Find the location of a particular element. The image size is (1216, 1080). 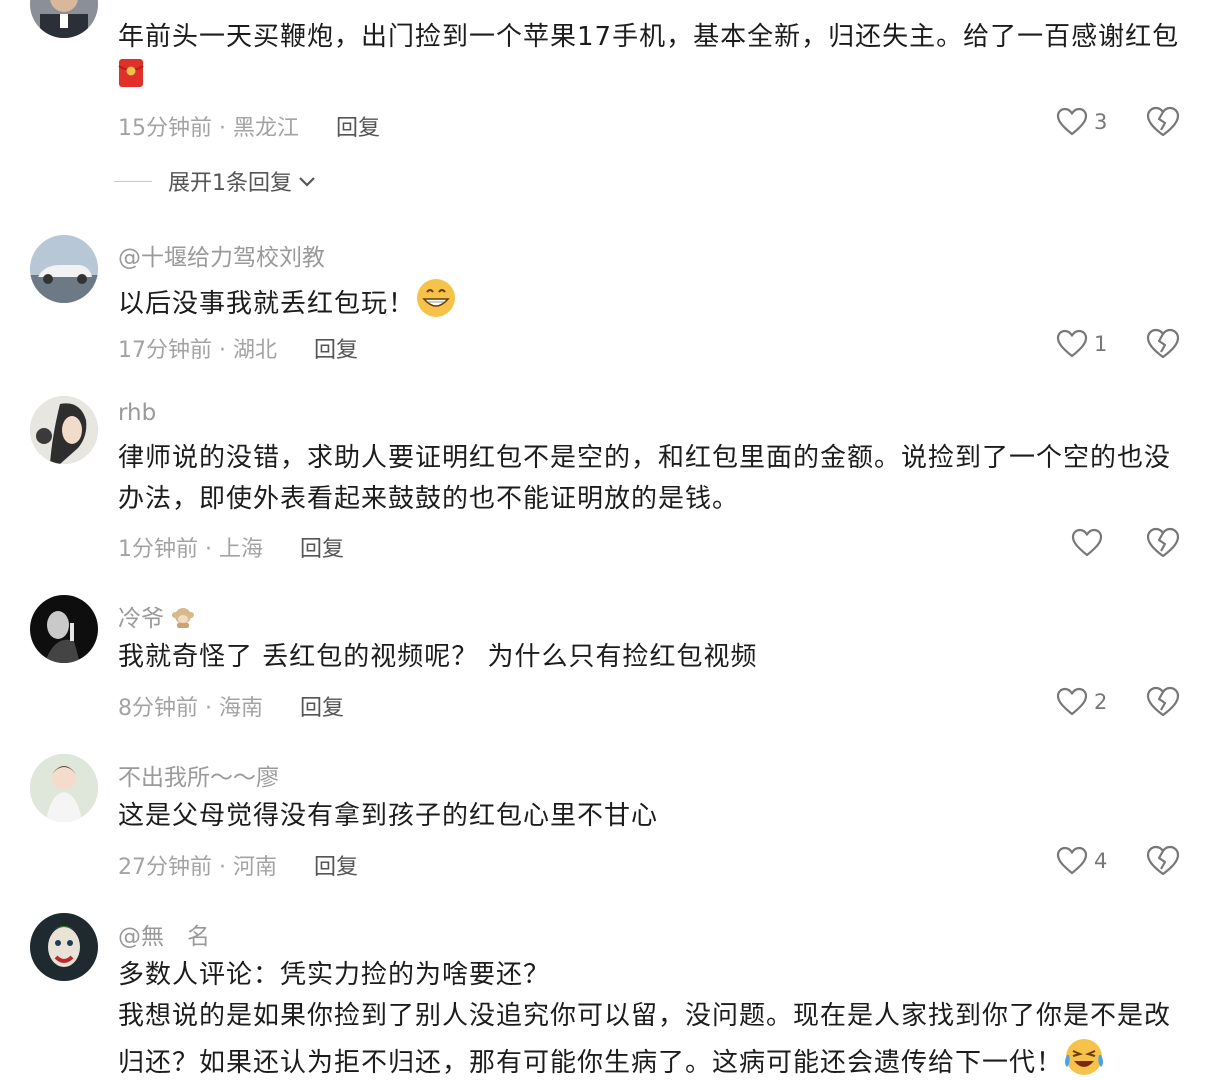

comment-text: 这是父母觉得没有拿到孩子的红包心里不甘心 is located at coordinates (388, 816).